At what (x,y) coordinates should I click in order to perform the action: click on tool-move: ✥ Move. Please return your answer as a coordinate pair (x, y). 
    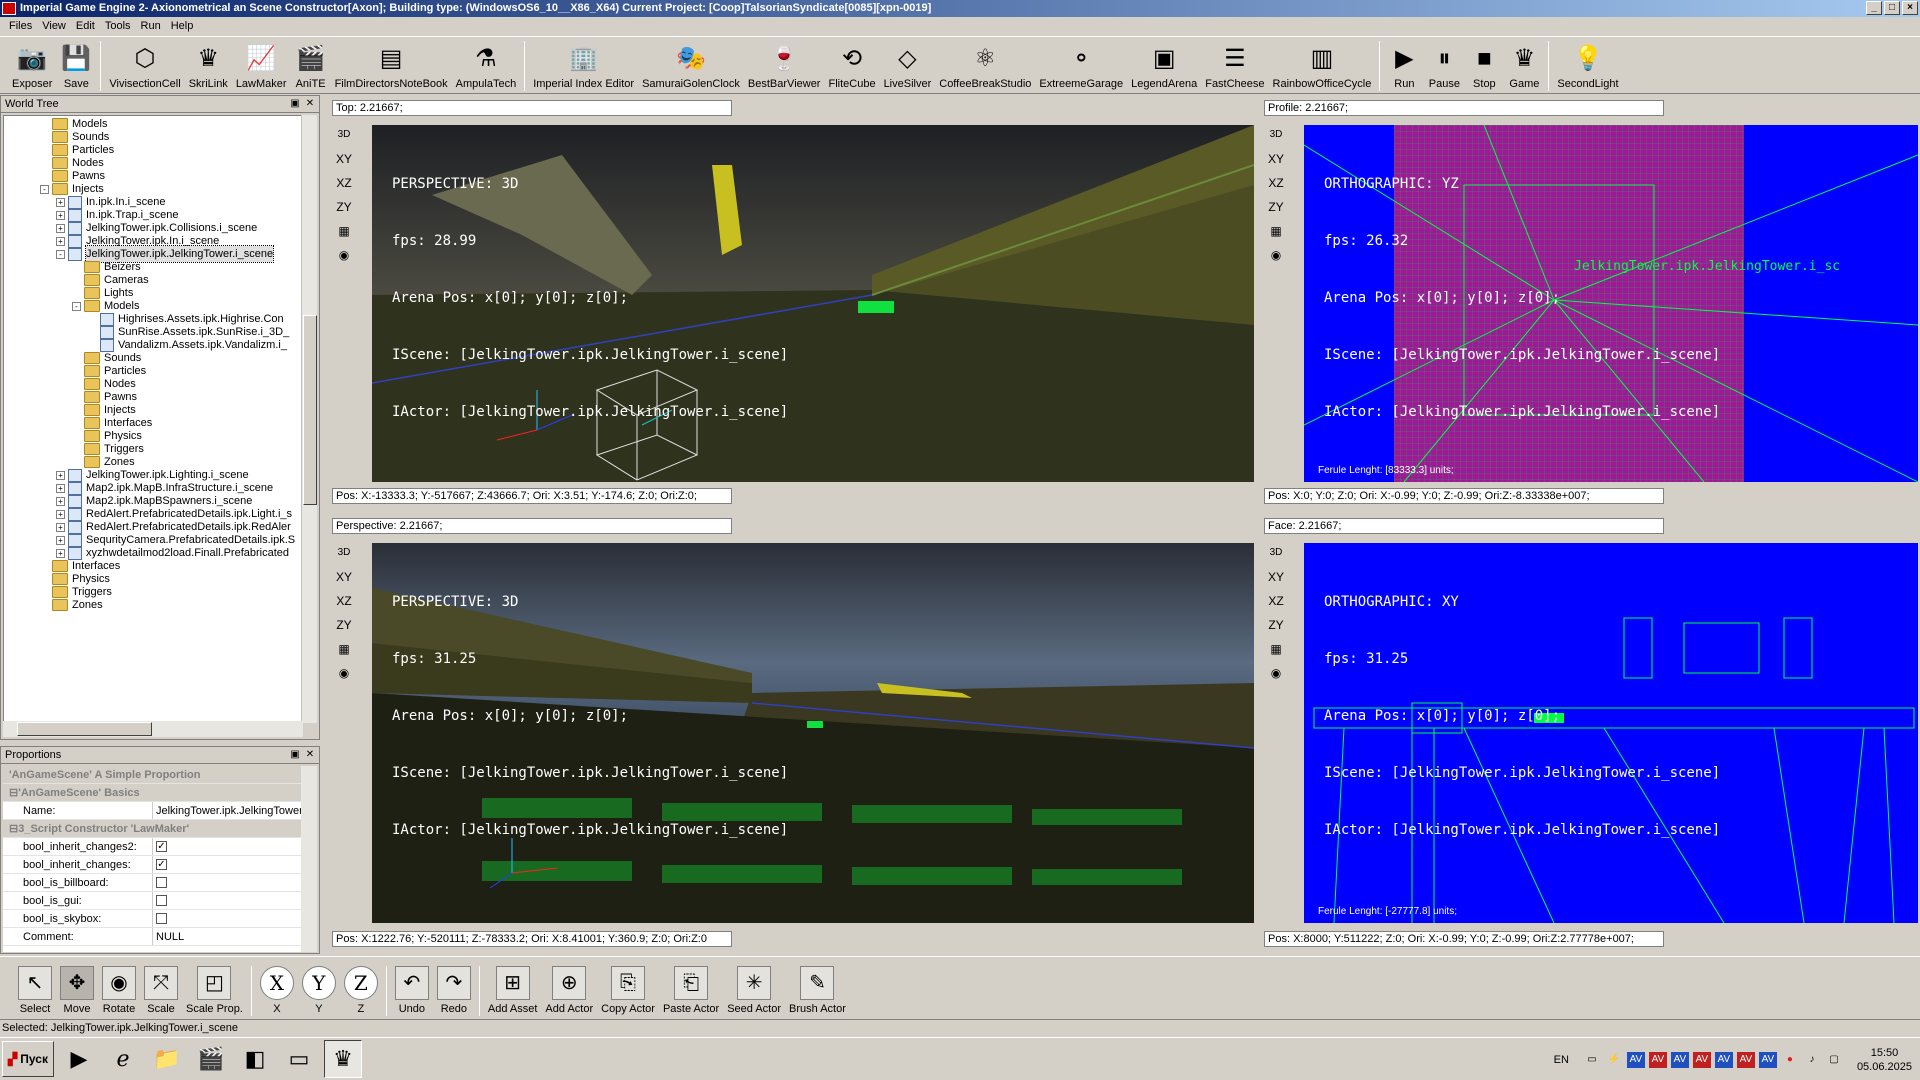
    Looking at the image, I should click on (77, 992).